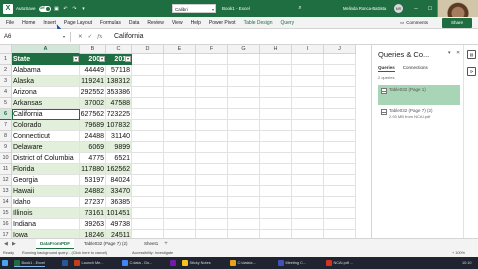 This screenshot has height=269, width=478. Describe the element at coordinates (46, 92) in the screenshot. I see `table-cell: Arizona` at that location.